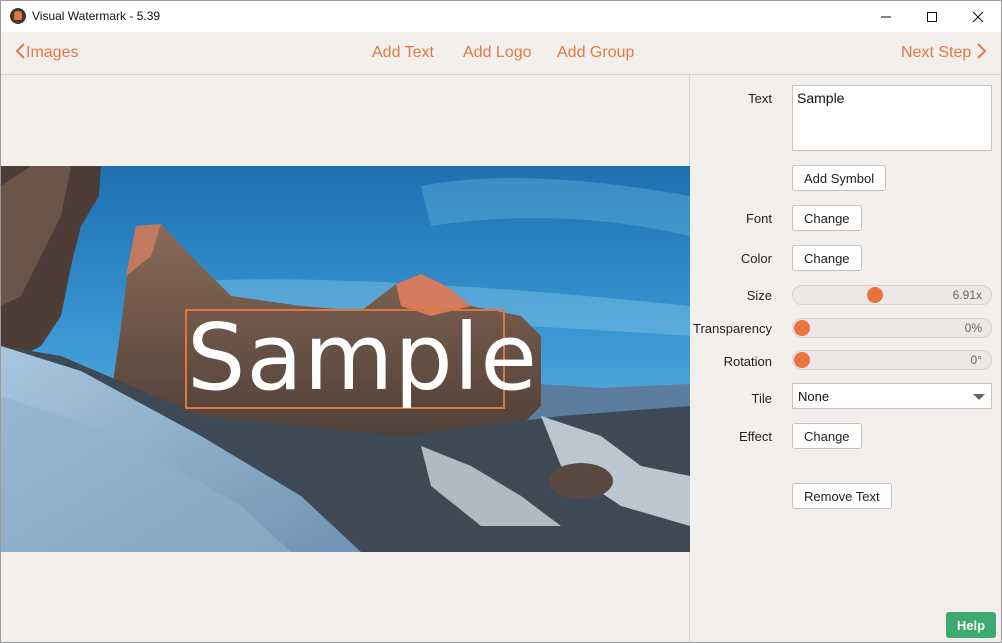 The height and width of the screenshot is (643, 1002). What do you see at coordinates (20, 51) in the screenshot?
I see `chevron-left-icon` at bounding box center [20, 51].